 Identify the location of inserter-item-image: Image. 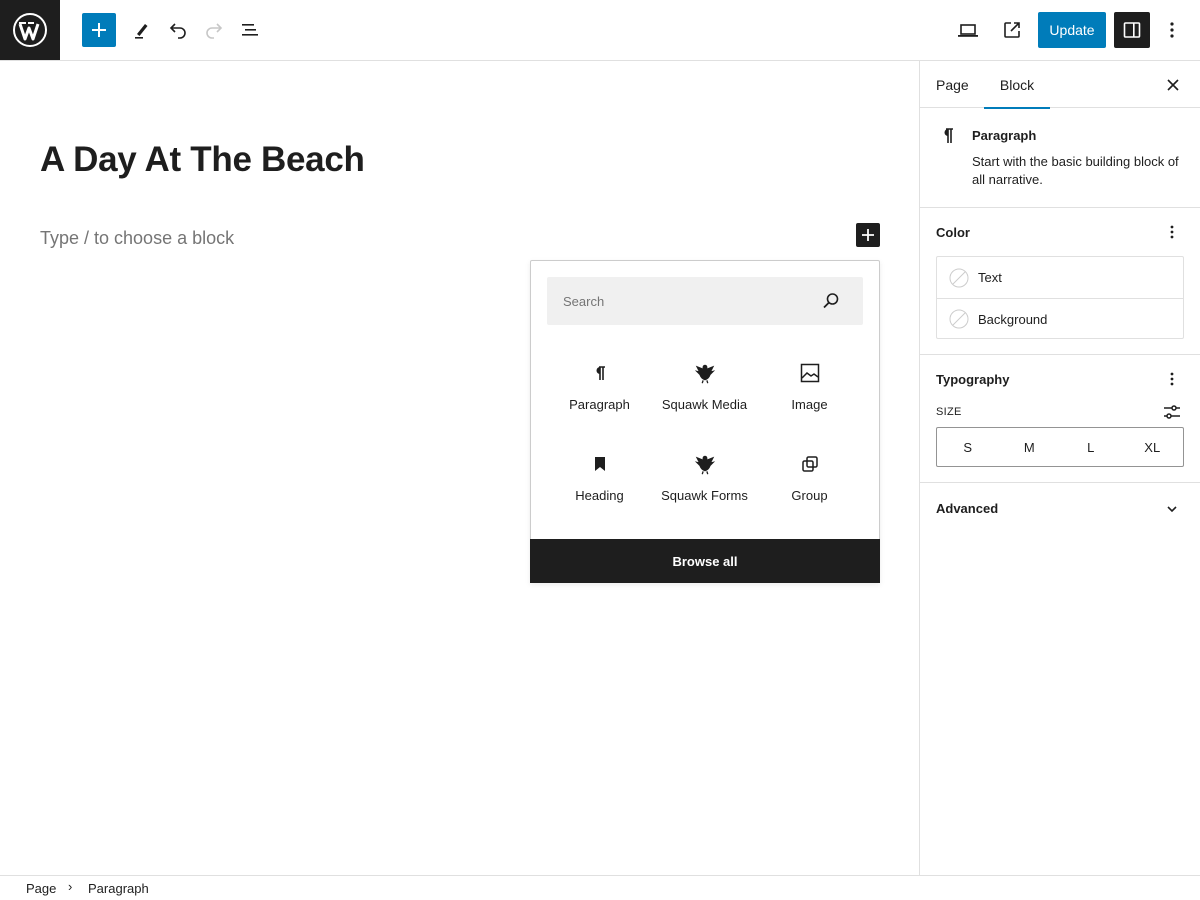
(809, 394).